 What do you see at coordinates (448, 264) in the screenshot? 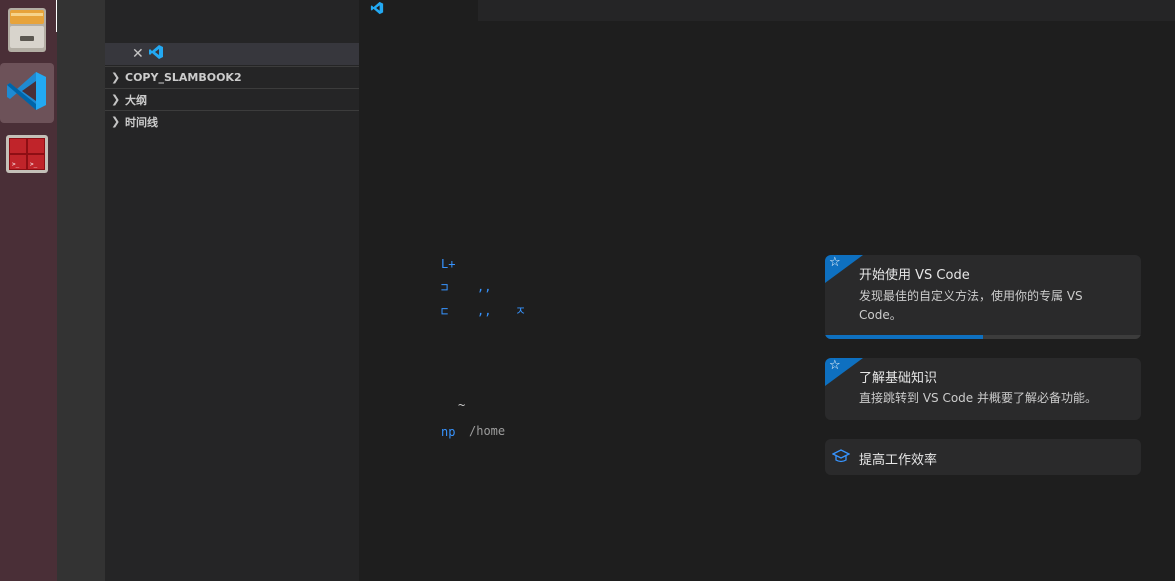
I see `new-file-link: L+` at bounding box center [448, 264].